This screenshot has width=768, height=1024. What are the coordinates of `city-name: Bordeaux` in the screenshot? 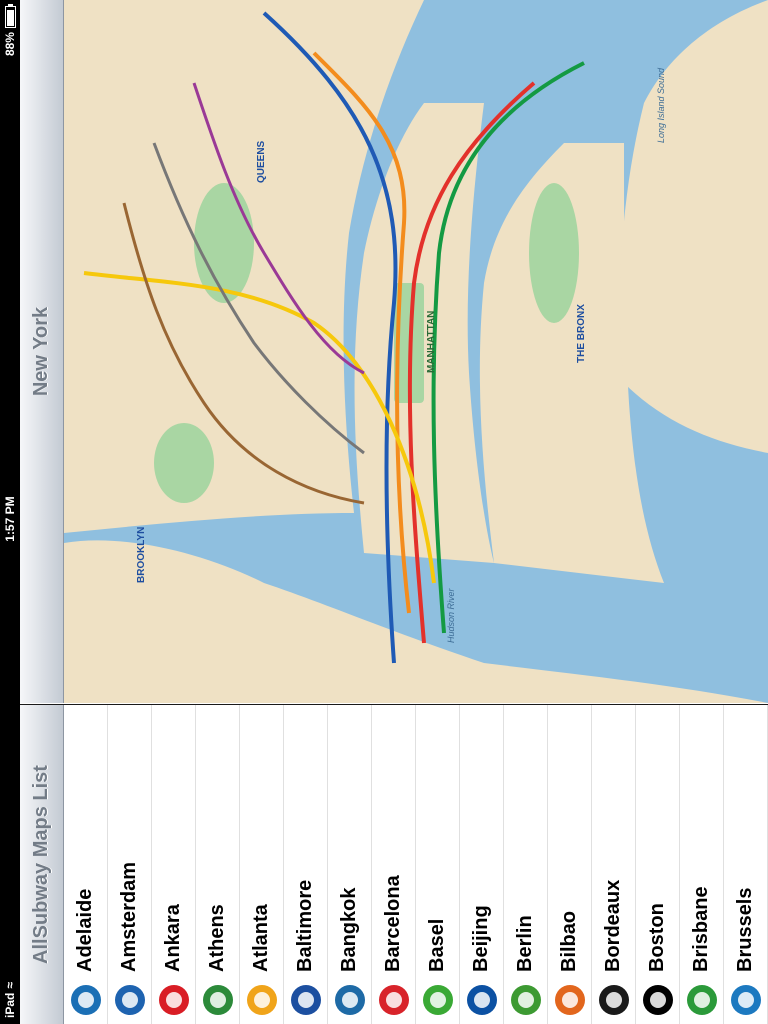 It's located at (613, 925).